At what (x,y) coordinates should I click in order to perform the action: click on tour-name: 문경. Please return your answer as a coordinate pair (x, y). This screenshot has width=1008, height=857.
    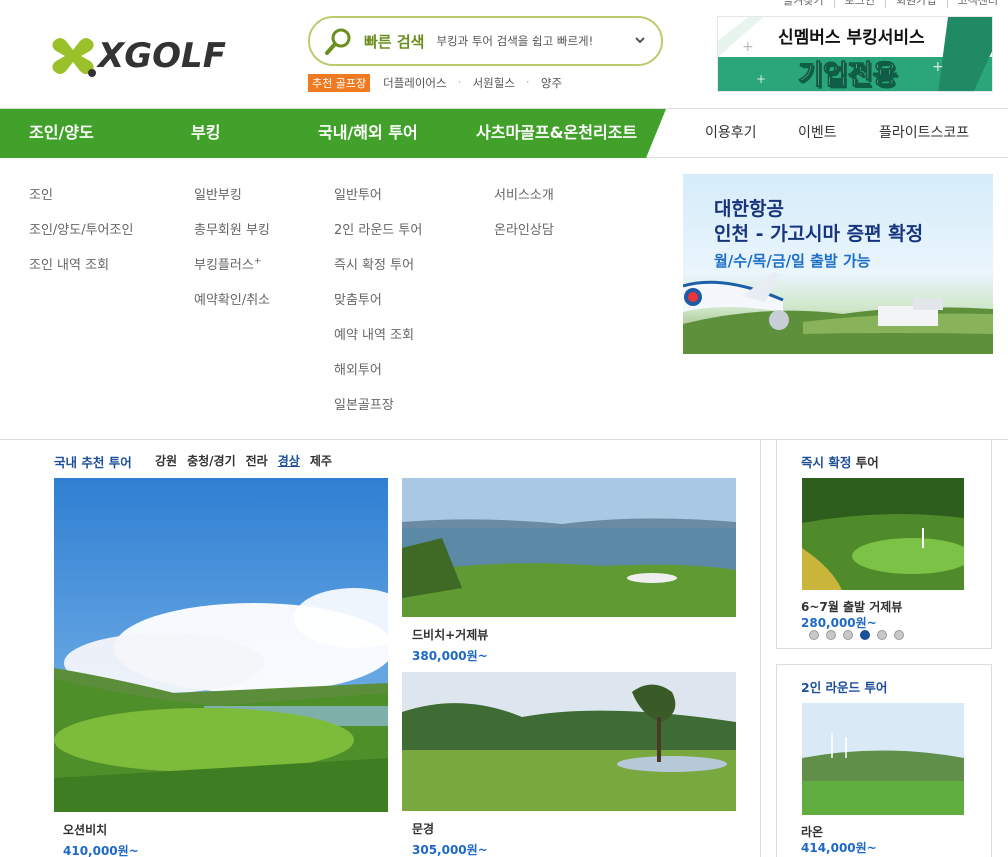
    Looking at the image, I should click on (423, 828).